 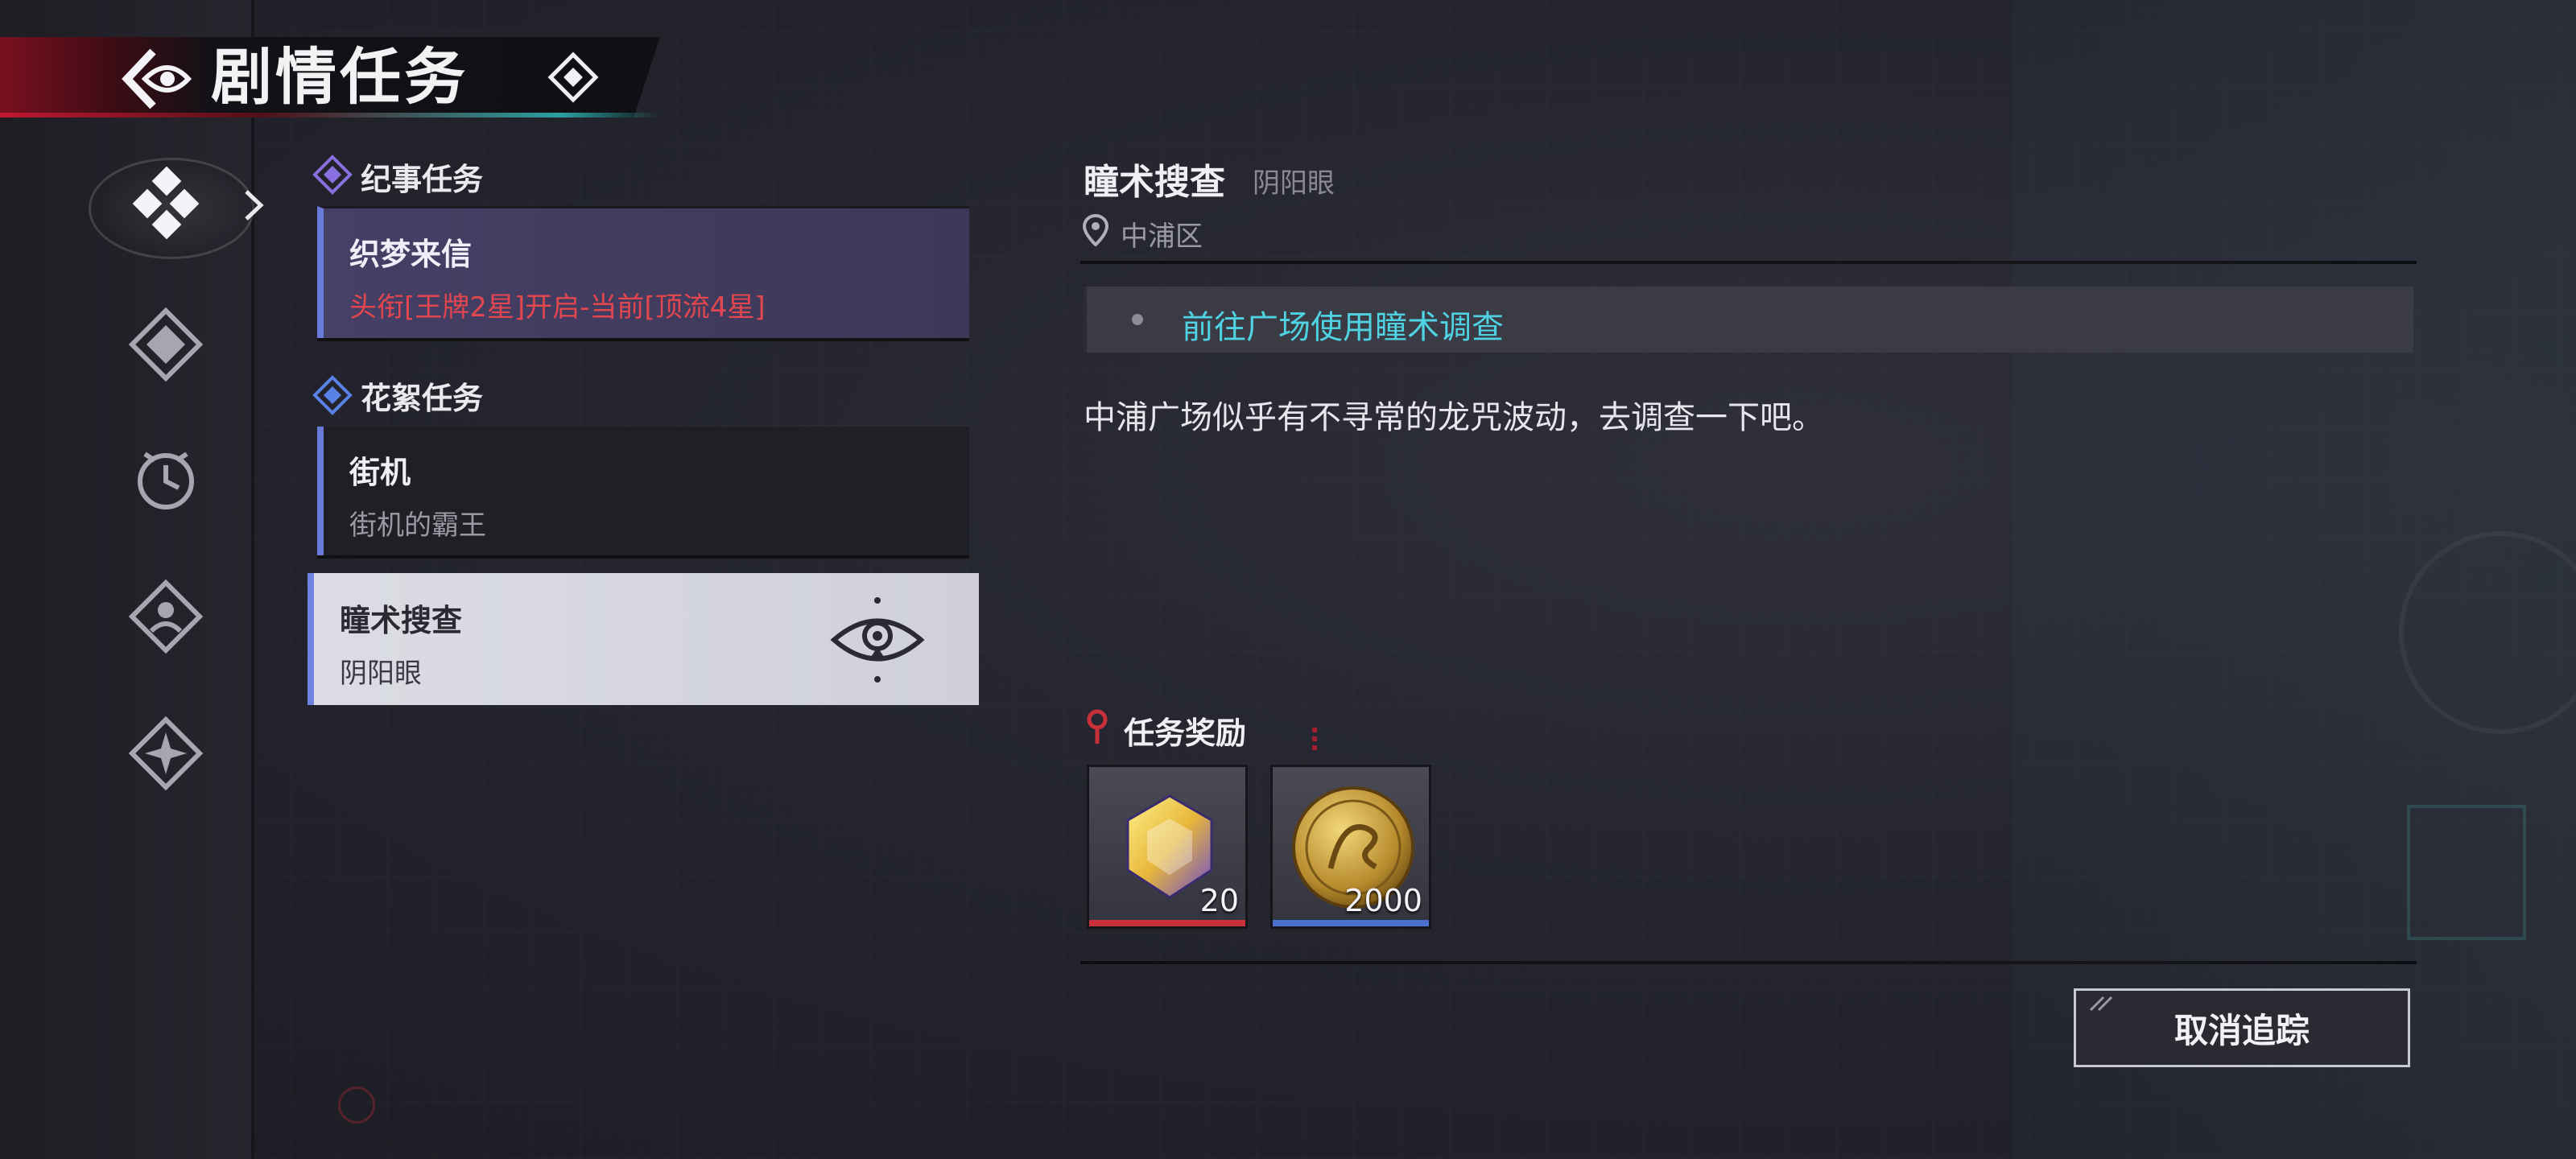 I want to click on back-eye-icon, so click(x=157, y=78).